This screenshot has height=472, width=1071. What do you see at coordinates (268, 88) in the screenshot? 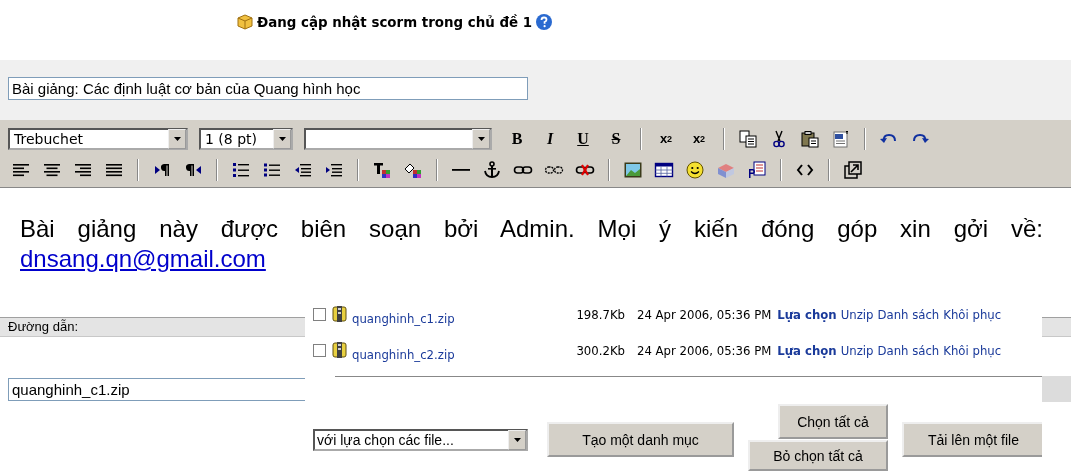
I see `name-field: Bài giảng: Các định luật cơ bản của Quang hình học` at bounding box center [268, 88].